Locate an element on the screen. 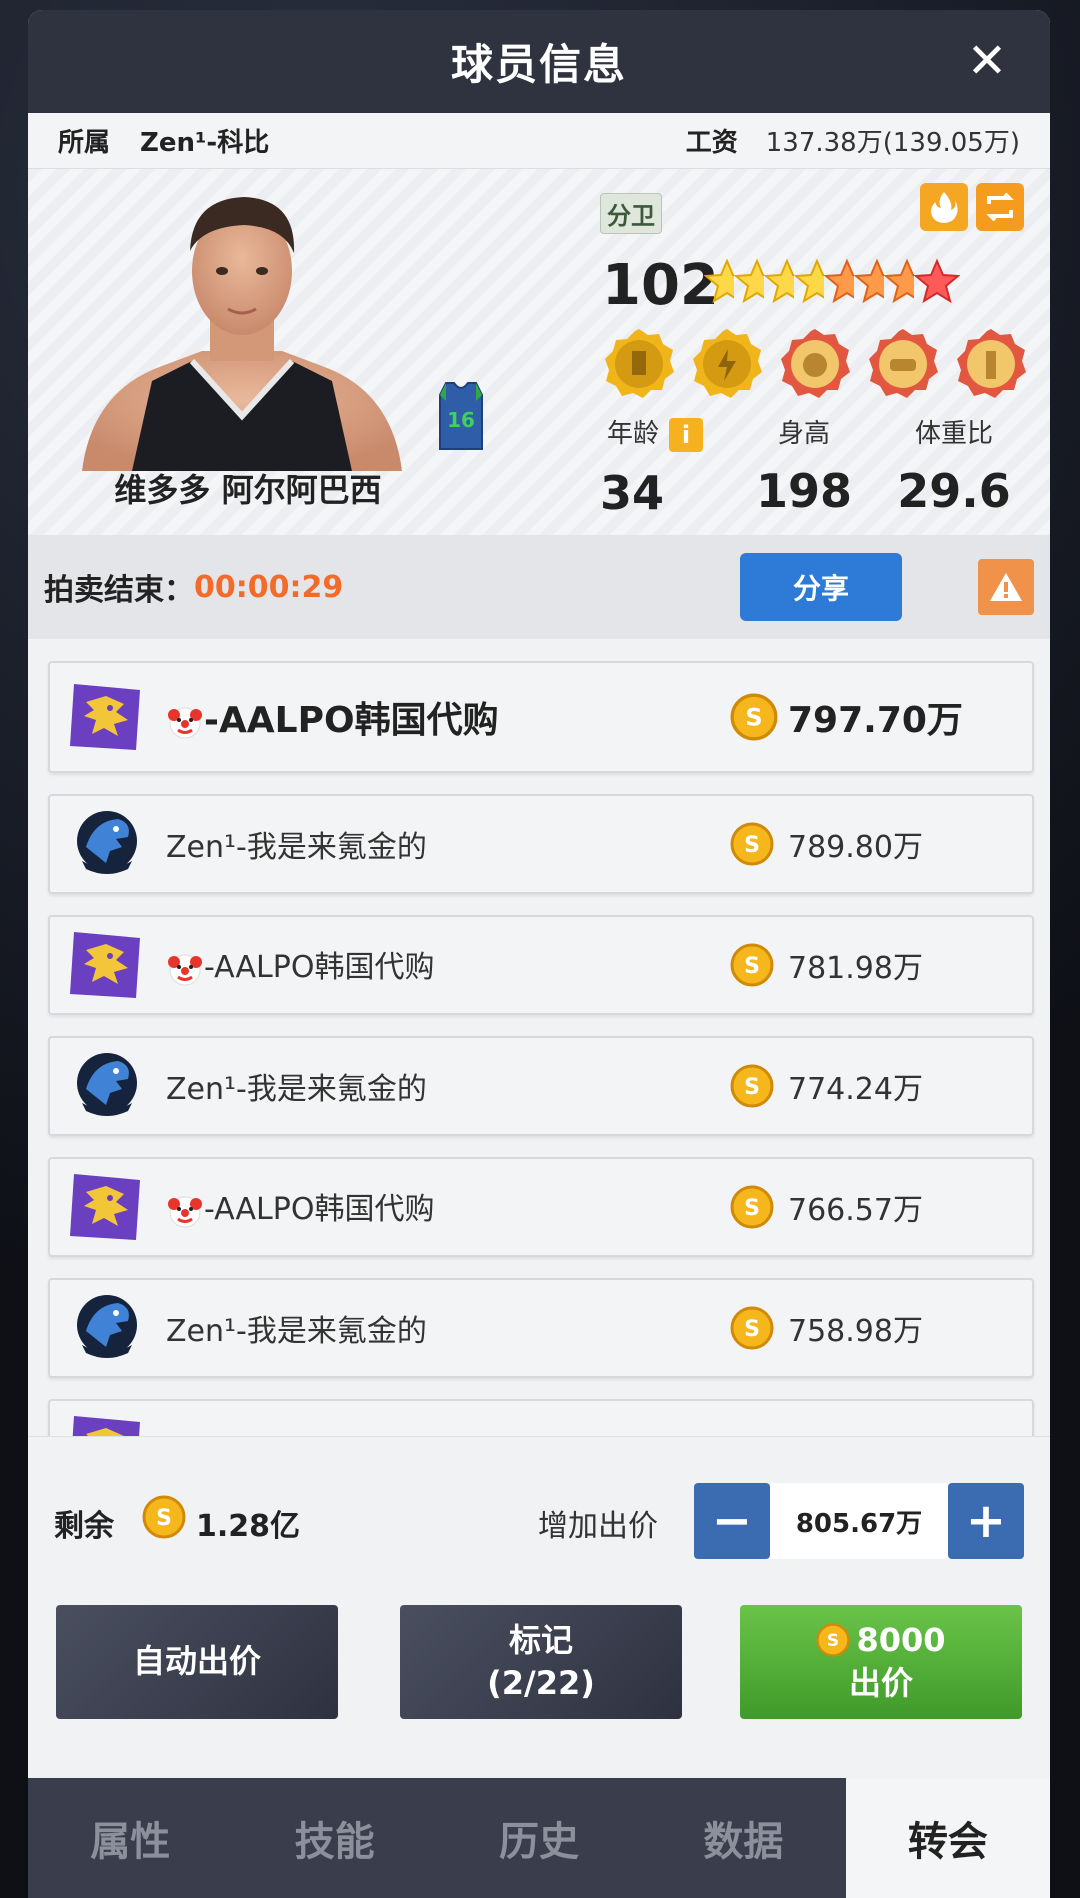 The image size is (1080, 1898). place-bid-button: S 8000 出价 is located at coordinates (881, 1662).